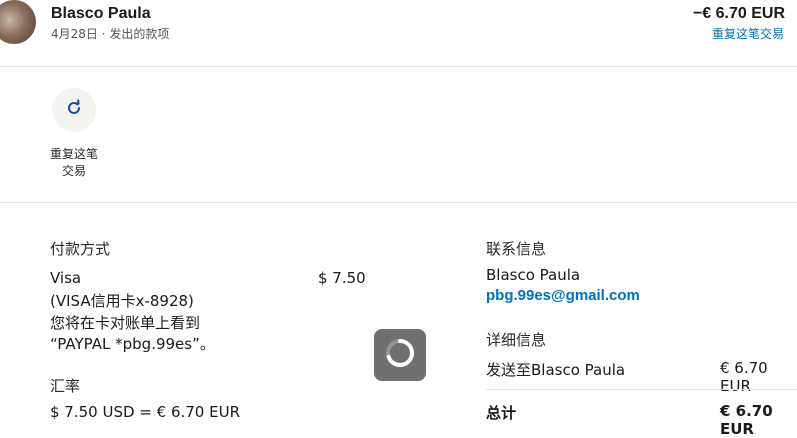 This screenshot has height=438, width=797. I want to click on spinner-icon, so click(400, 355).